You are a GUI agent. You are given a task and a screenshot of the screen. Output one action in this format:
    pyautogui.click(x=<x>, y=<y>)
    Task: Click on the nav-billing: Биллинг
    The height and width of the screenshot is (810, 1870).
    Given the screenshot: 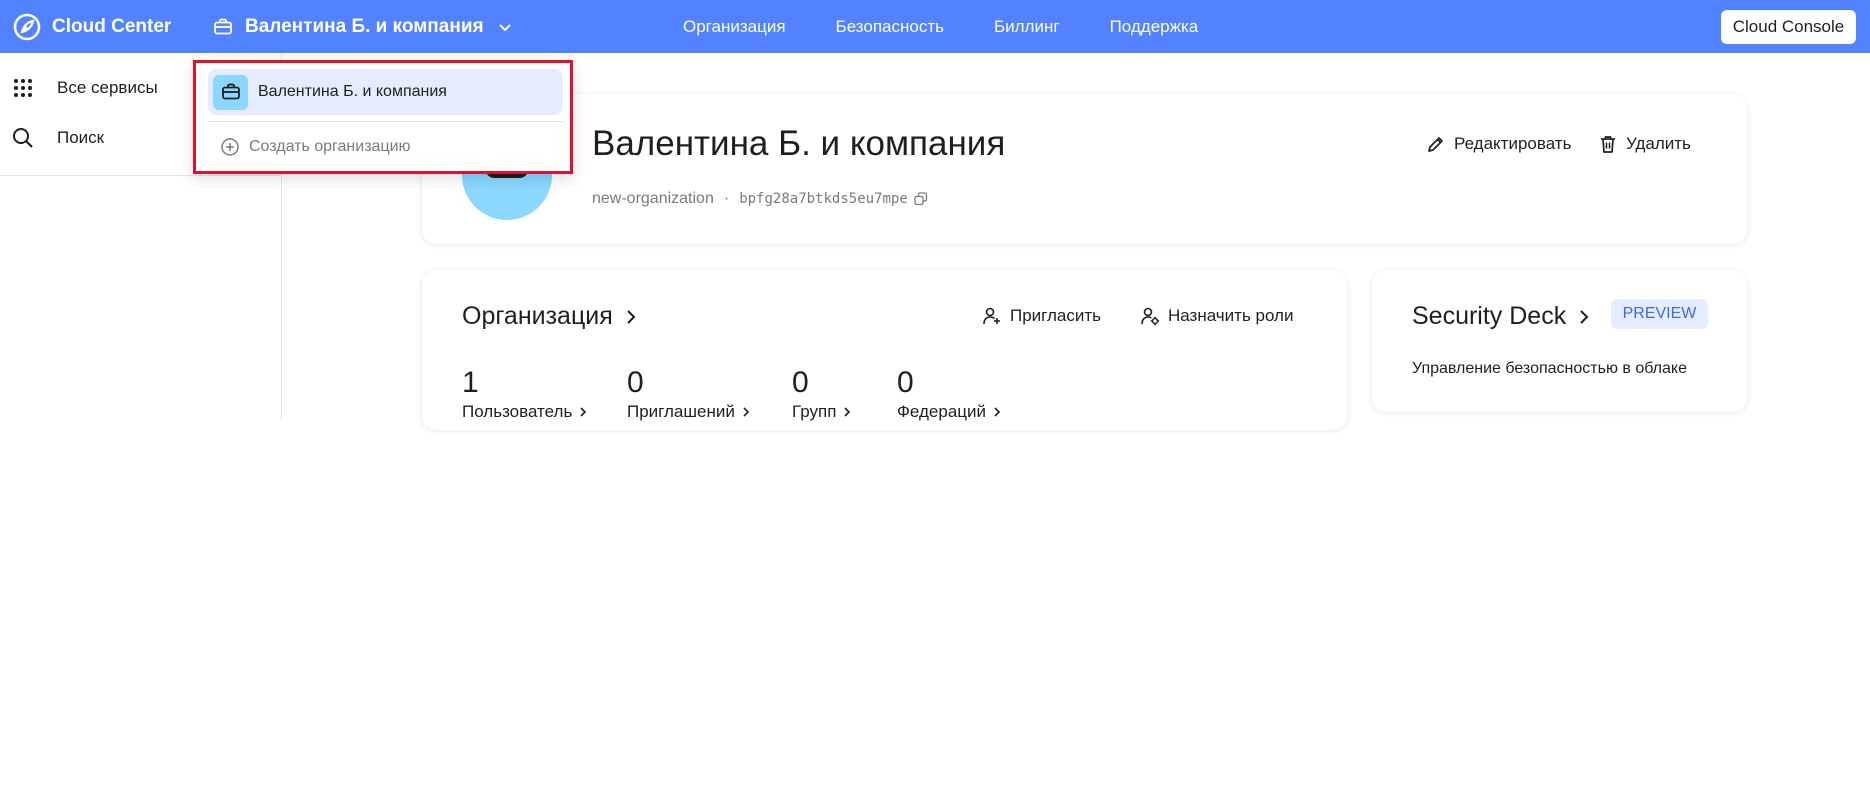 What is the action you would take?
    pyautogui.click(x=1027, y=27)
    